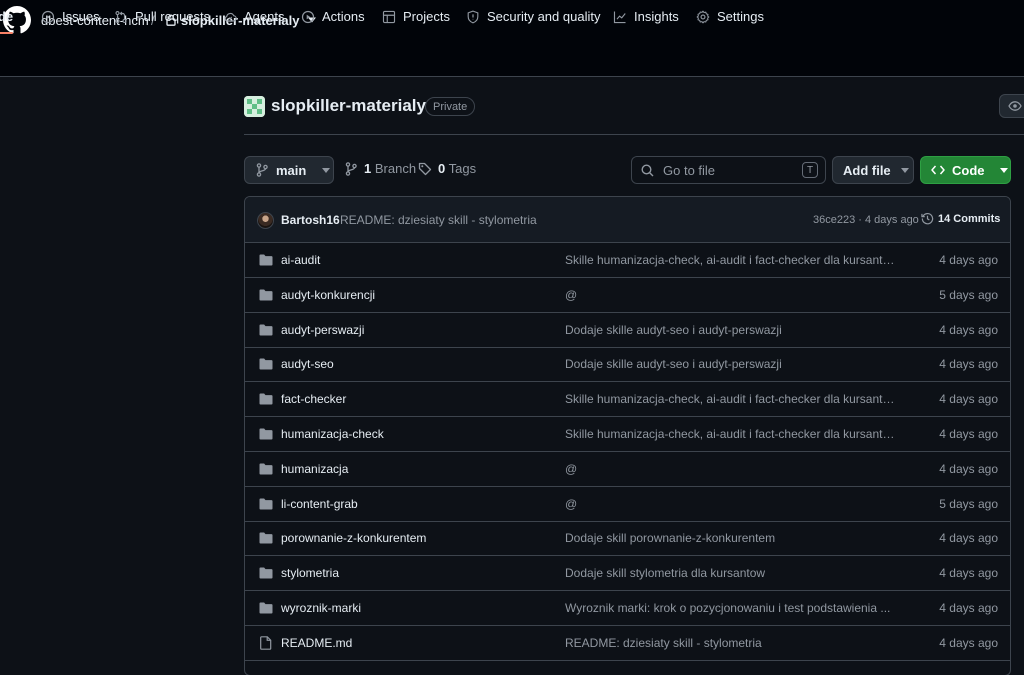 The height and width of the screenshot is (675, 1024). What do you see at coordinates (730, 538) in the screenshot?
I see `file-commit-message: Dodaje skill porownanie-z-konkurentem` at bounding box center [730, 538].